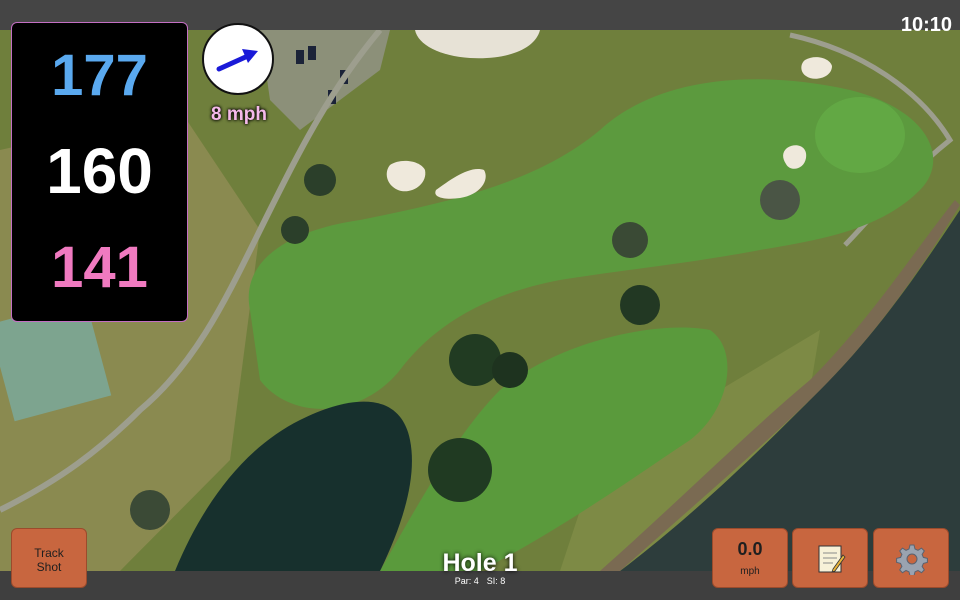  I want to click on distance-front: 141, so click(99, 267).